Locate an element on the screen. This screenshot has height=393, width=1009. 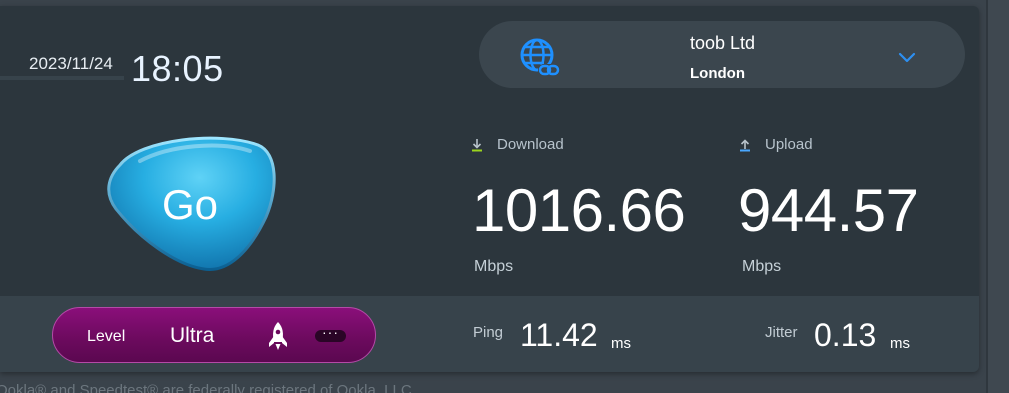
jitter-value: 0.13 is located at coordinates (845, 335).